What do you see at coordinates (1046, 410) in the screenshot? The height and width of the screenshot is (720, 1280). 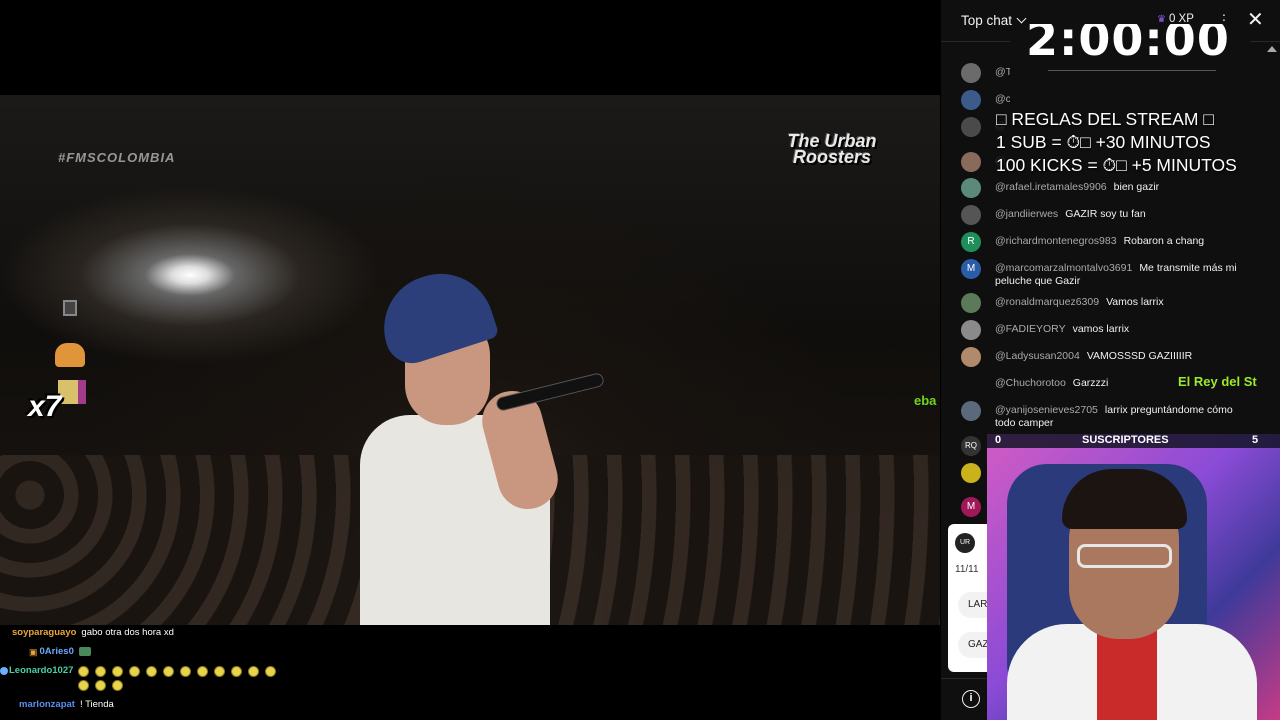 I see `chat-author: @yanijosenieves2705` at bounding box center [1046, 410].